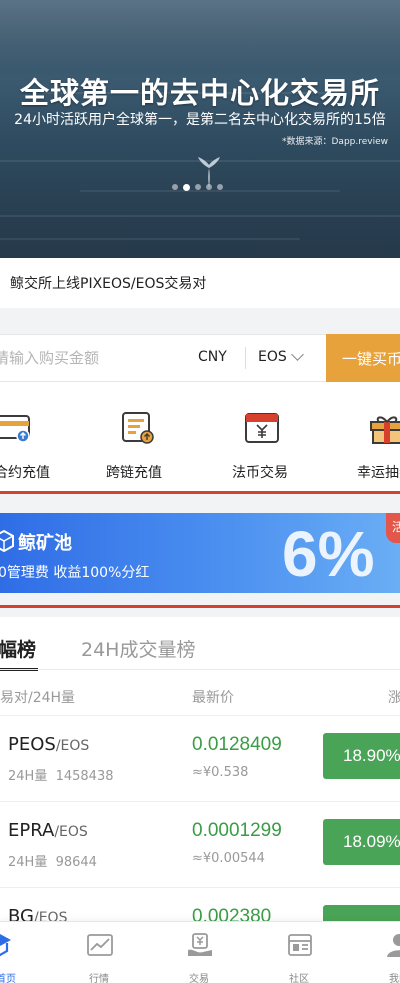 The height and width of the screenshot is (983, 400). Describe the element at coordinates (52, 860) in the screenshot. I see `pair-volume: 24H量 98644` at that location.